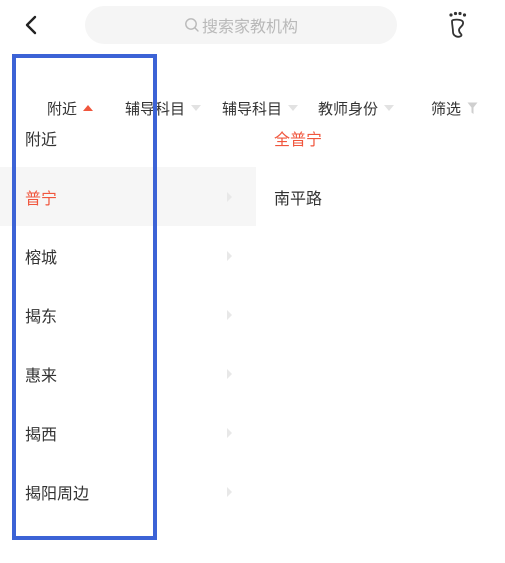 This screenshot has width=505, height=563. Describe the element at coordinates (128, 432) in the screenshot. I see `list-item: 揭西` at that location.